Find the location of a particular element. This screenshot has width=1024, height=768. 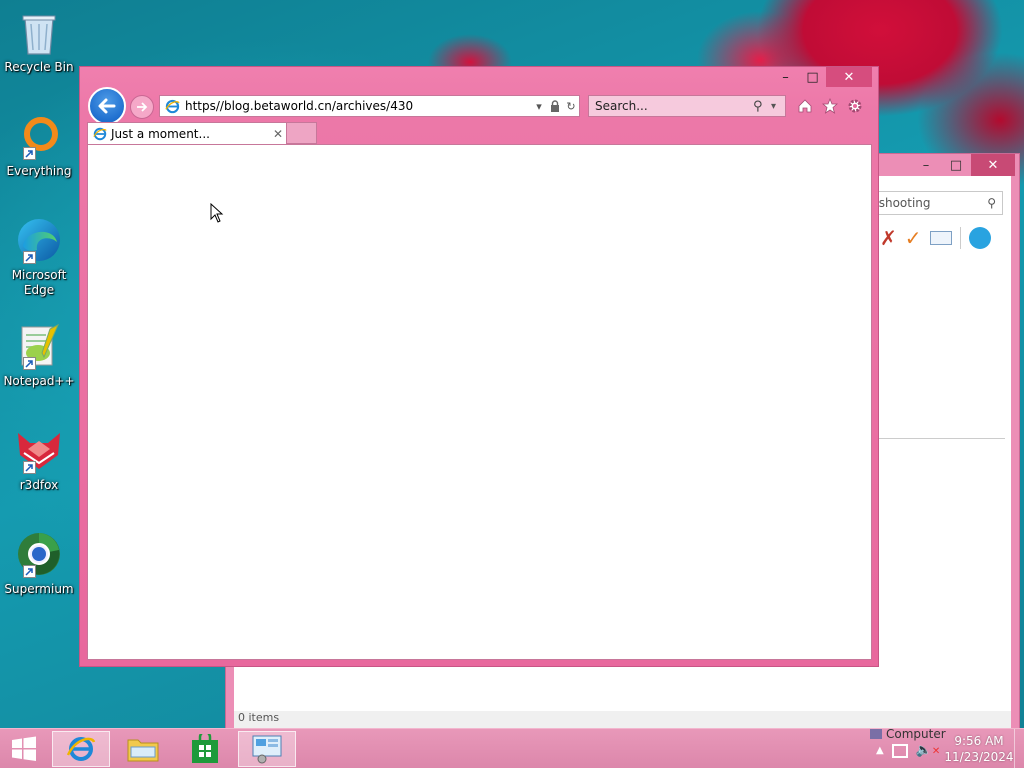

new-tab-button is located at coordinates (302, 133).